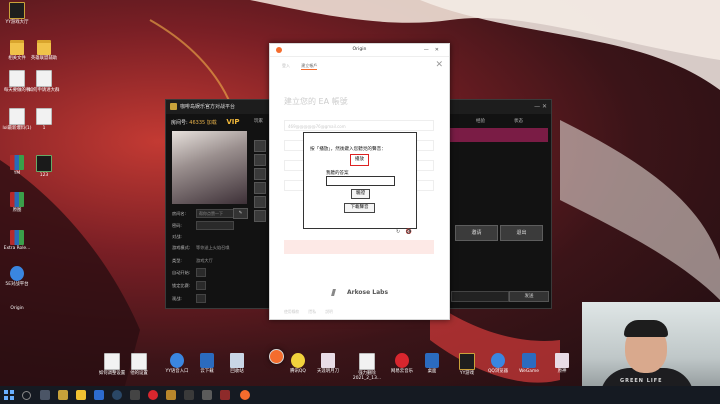 This screenshot has width=720, height=404. I want to click on room-info: 房间号: 46335 加载 VIP, so click(205, 122).